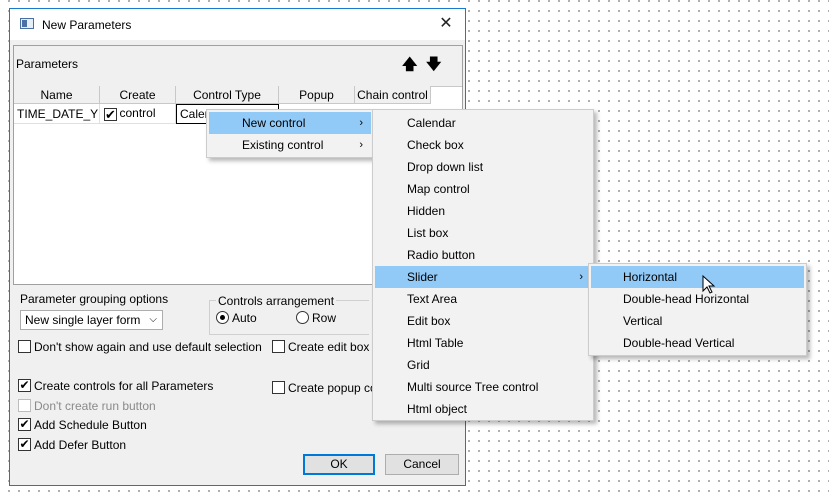 Image resolution: width=829 pixels, height=499 pixels. Describe the element at coordinates (337, 347) in the screenshot. I see `create-edit-box-label: Create edit box co` at that location.